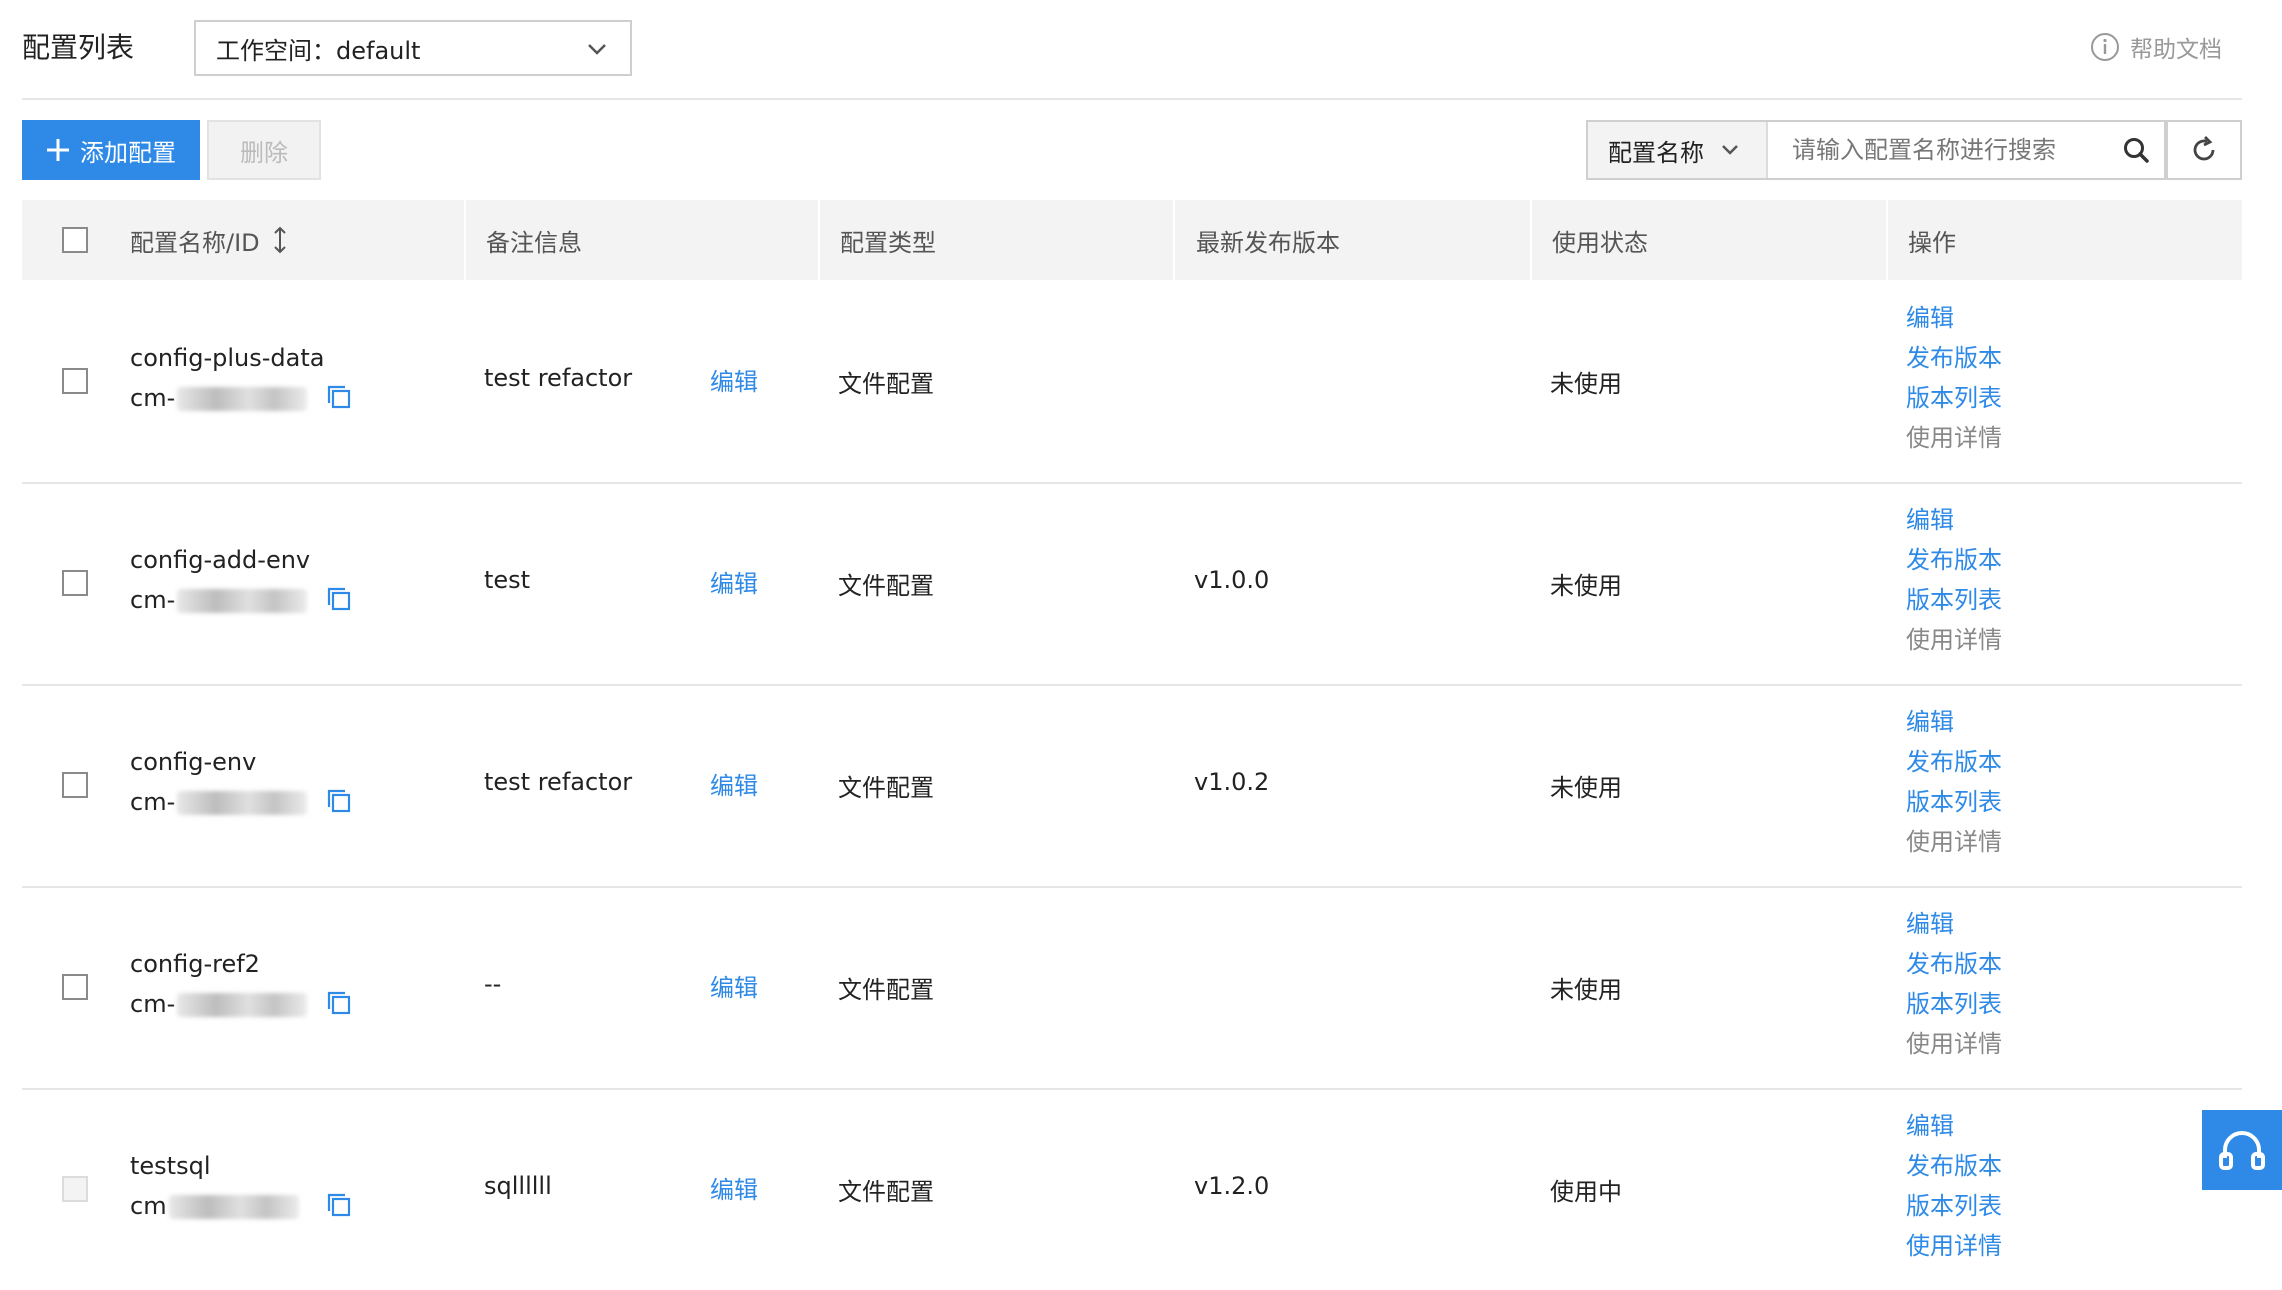  What do you see at coordinates (1730, 150) in the screenshot?
I see `chevron-down-icon` at bounding box center [1730, 150].